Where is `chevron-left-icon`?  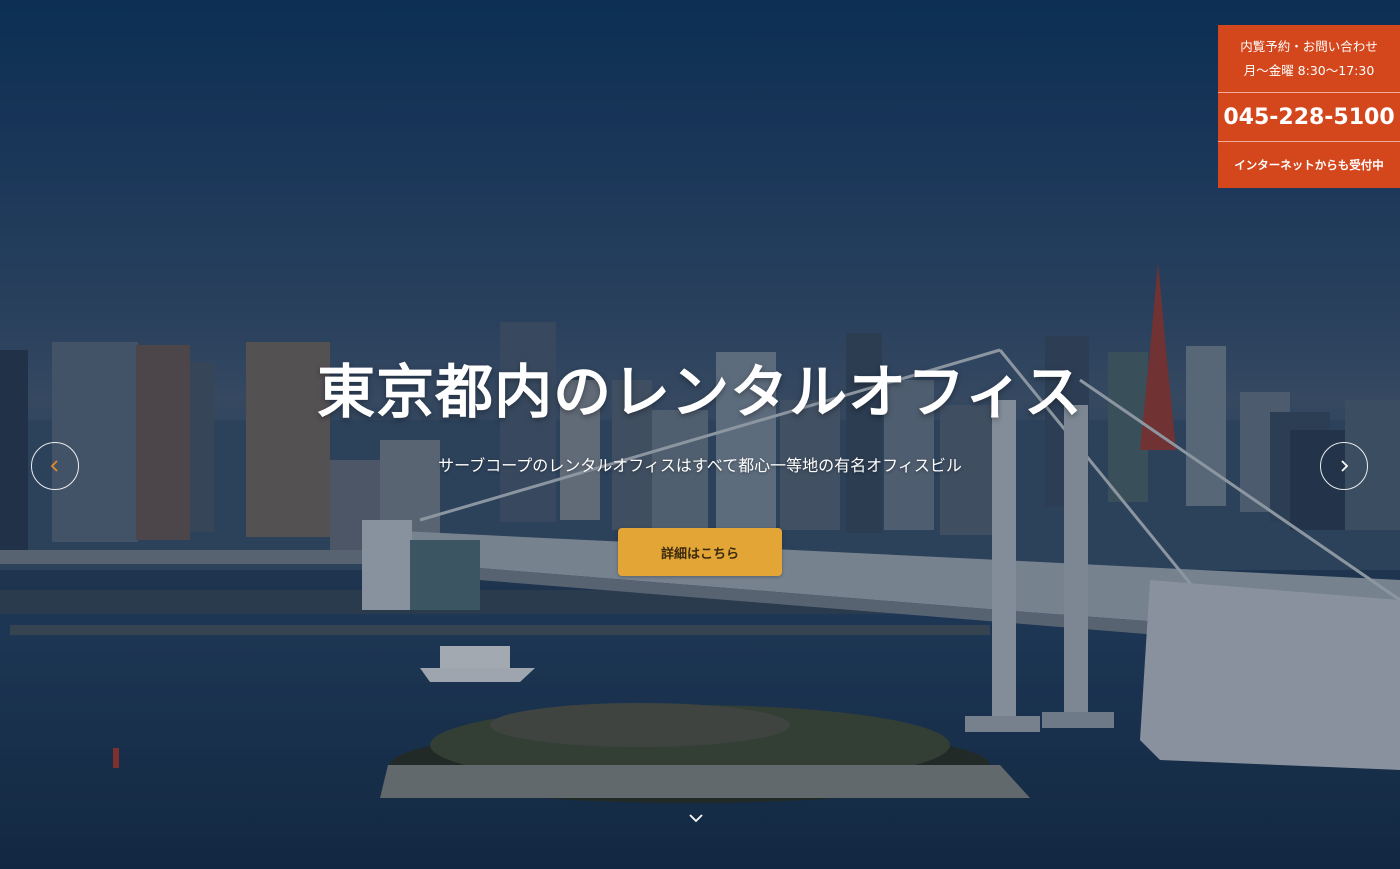
chevron-left-icon is located at coordinates (54, 466).